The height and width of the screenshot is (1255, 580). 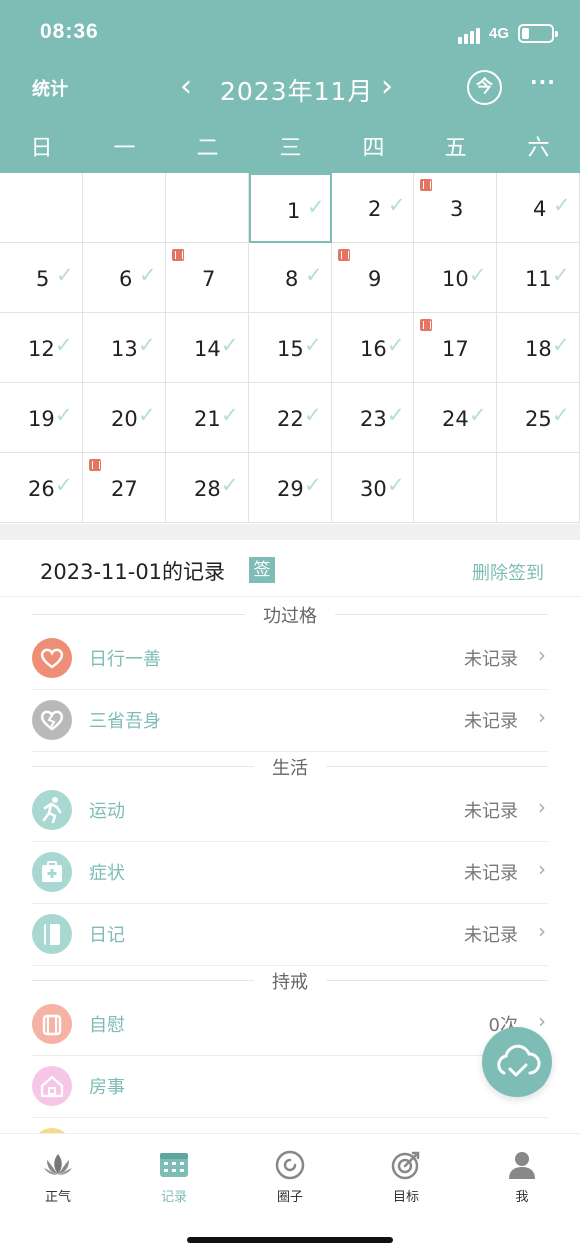 I want to click on tab-label: 目标, so click(x=405, y=1197).